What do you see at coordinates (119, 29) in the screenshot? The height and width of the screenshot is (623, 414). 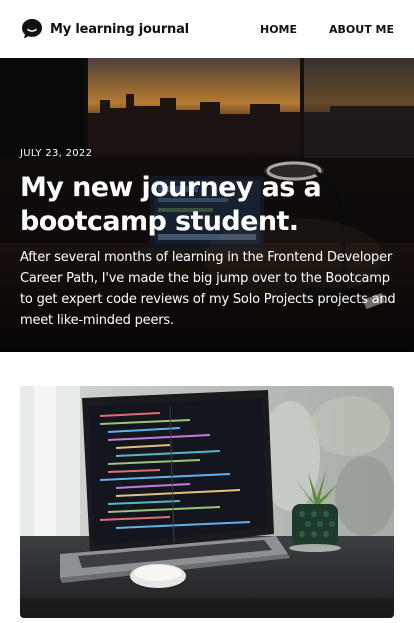 I see `brand-name: My learning journal` at bounding box center [119, 29].